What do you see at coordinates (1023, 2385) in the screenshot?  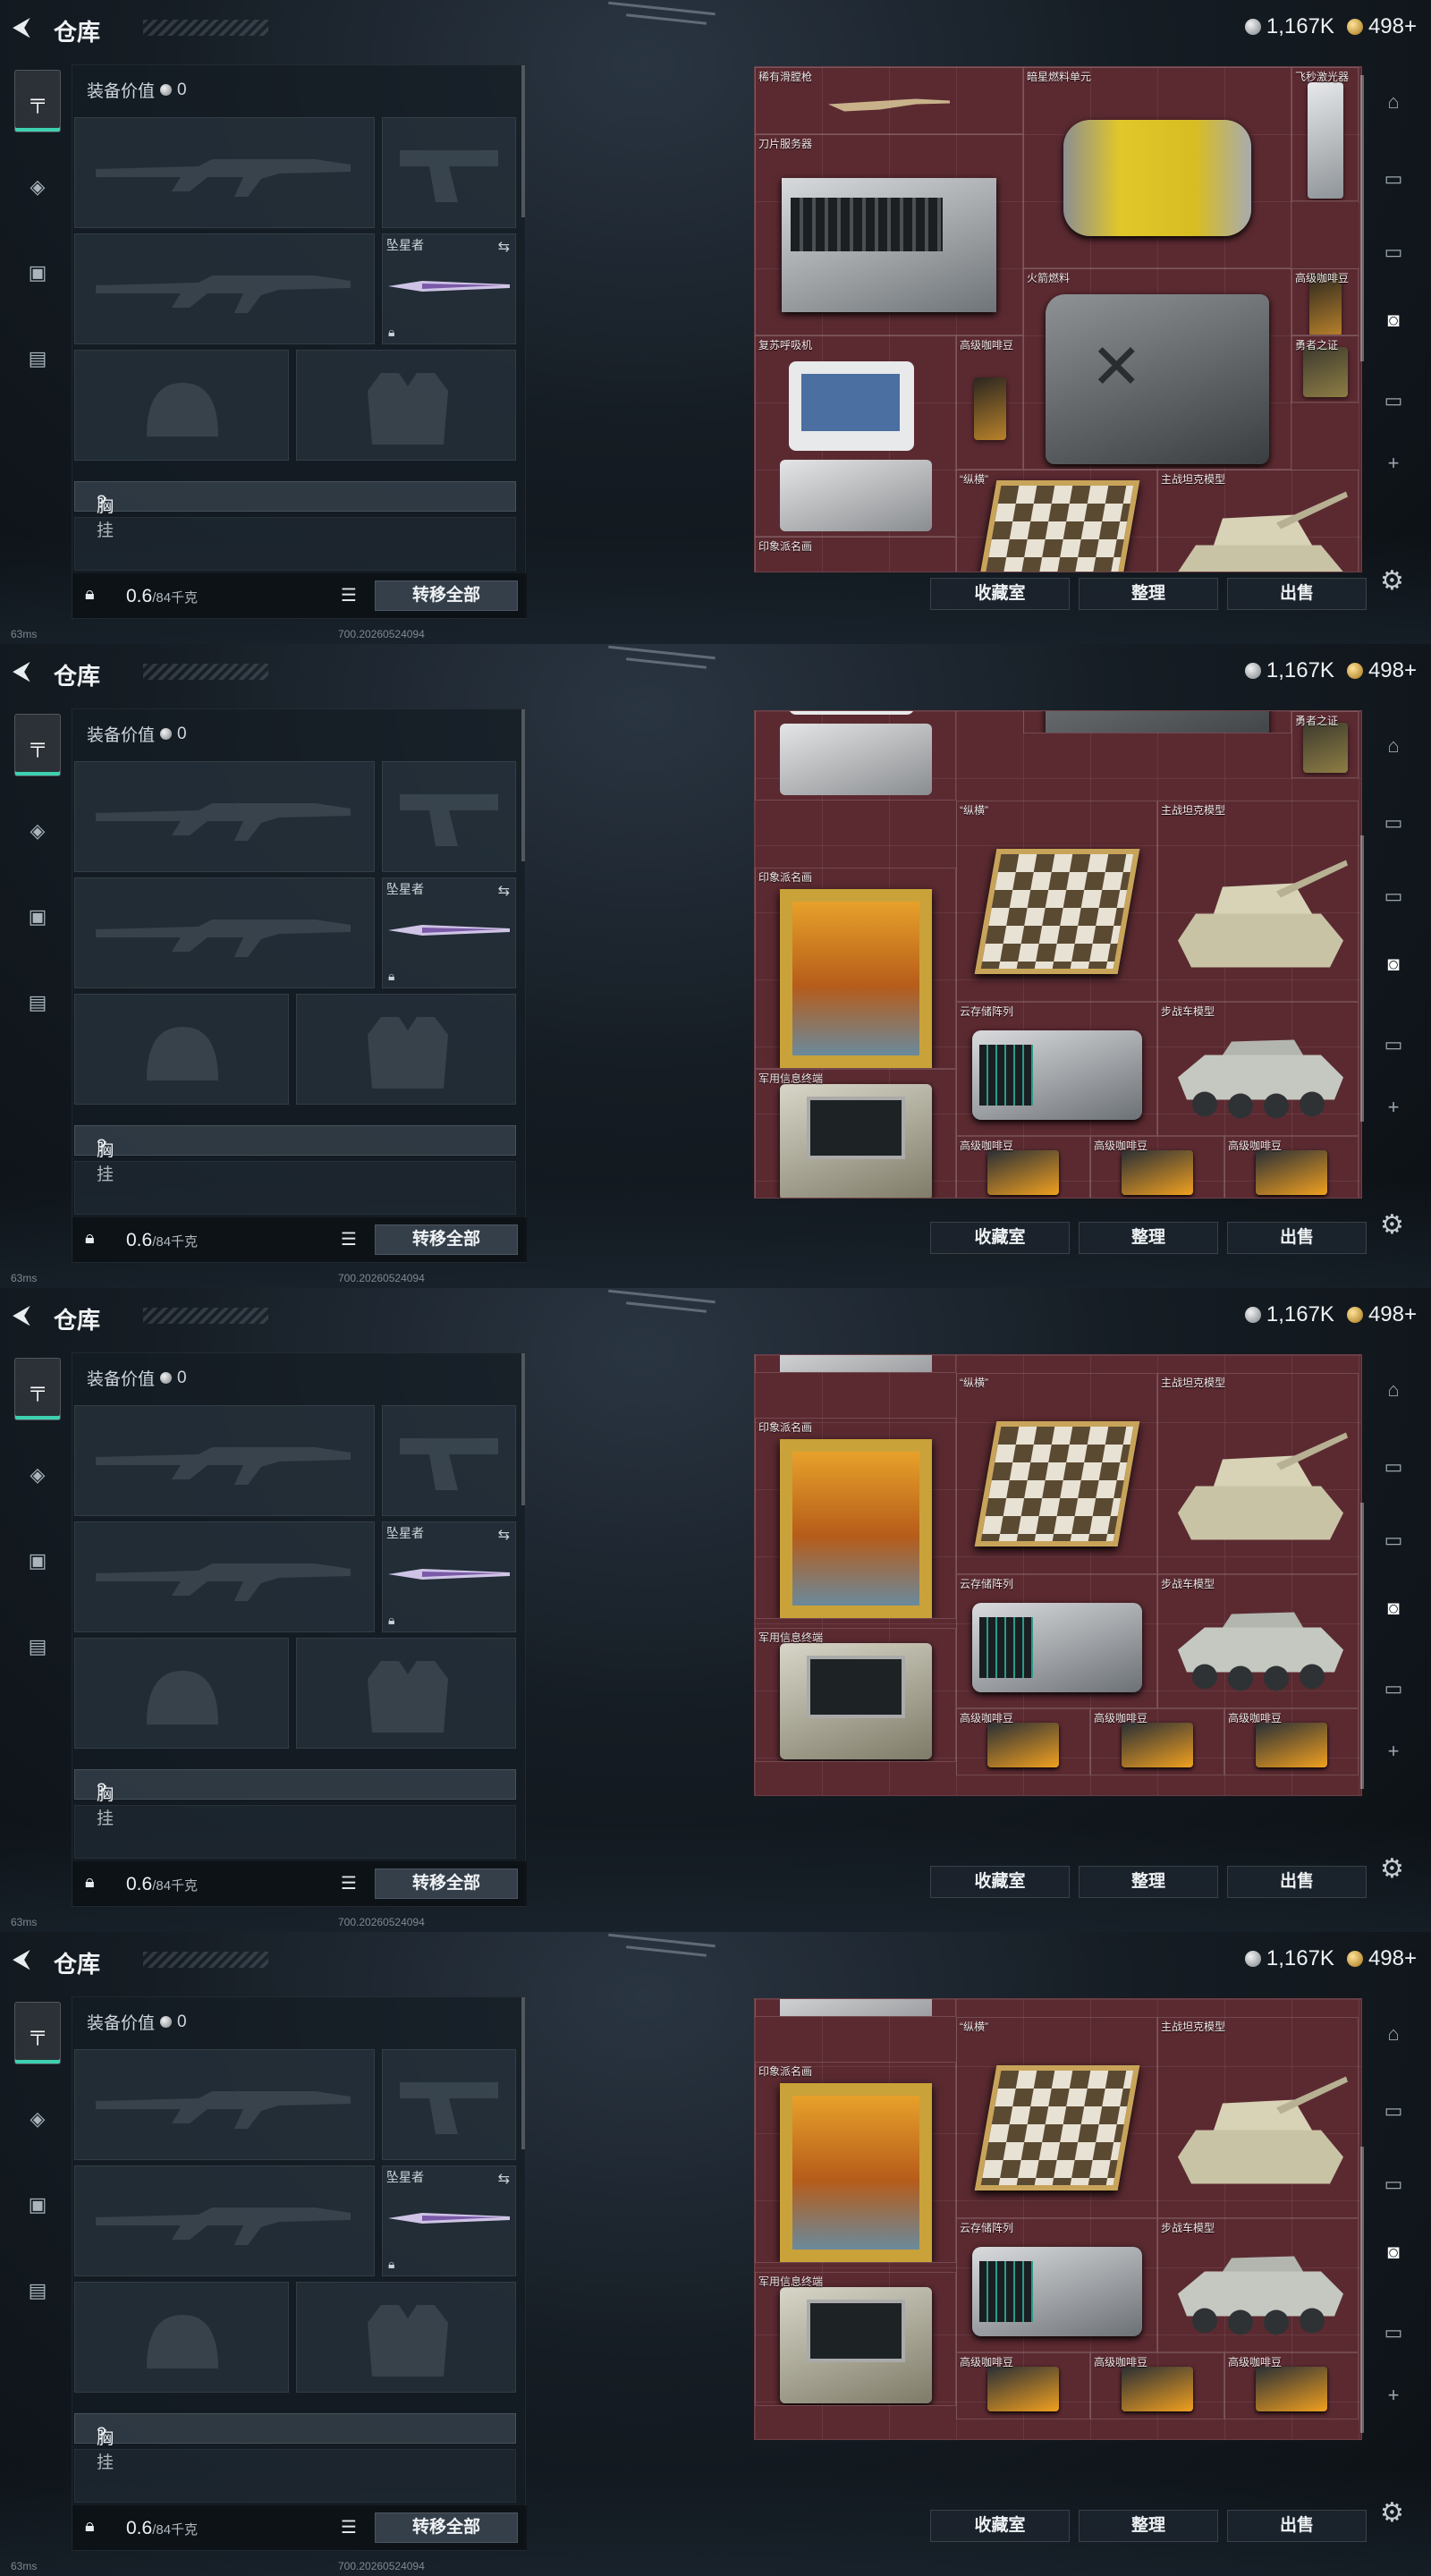 I see `stash-item-coffee-c: 高级咖啡豆` at bounding box center [1023, 2385].